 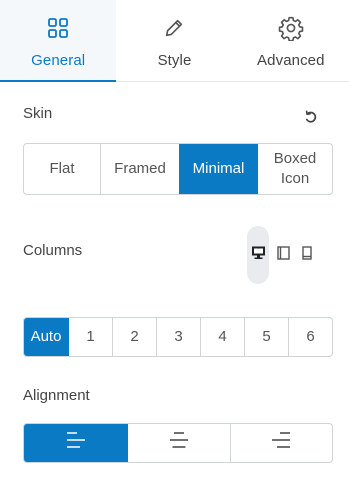 I want to click on align-right-icon, so click(x=281, y=443).